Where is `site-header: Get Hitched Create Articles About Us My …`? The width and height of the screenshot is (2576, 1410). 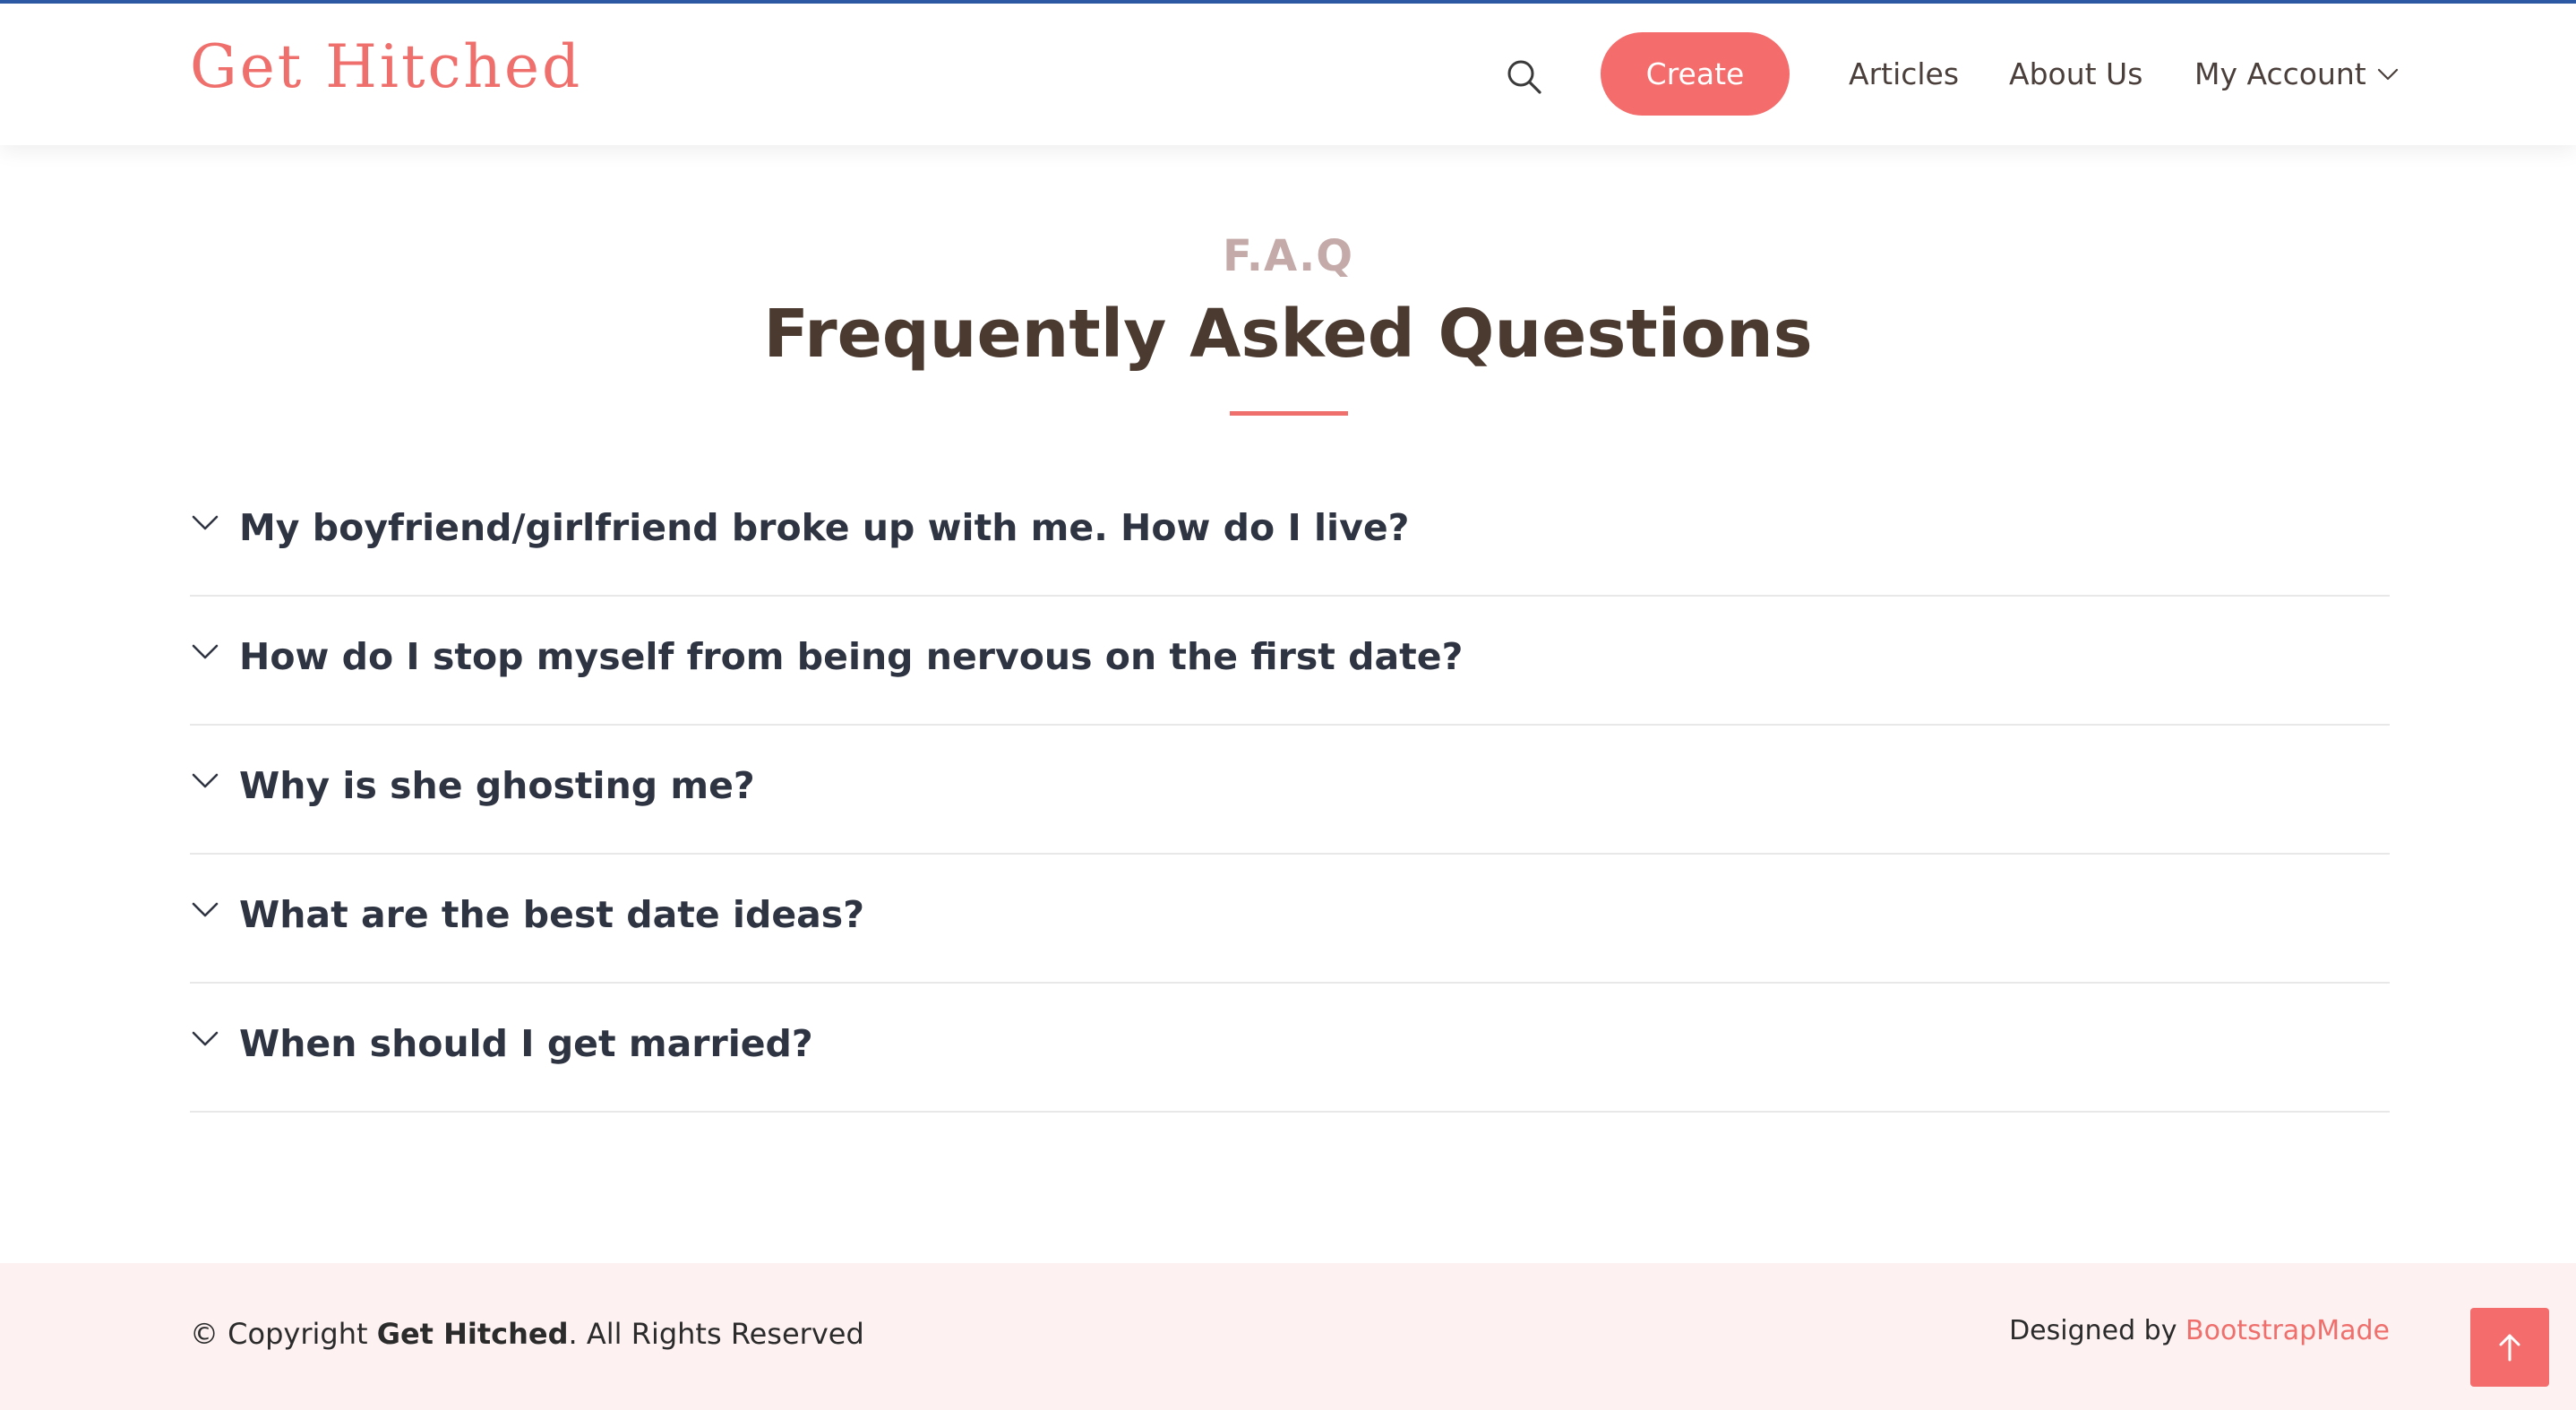 site-header: Get Hitched Create Articles About Us My … is located at coordinates (1288, 74).